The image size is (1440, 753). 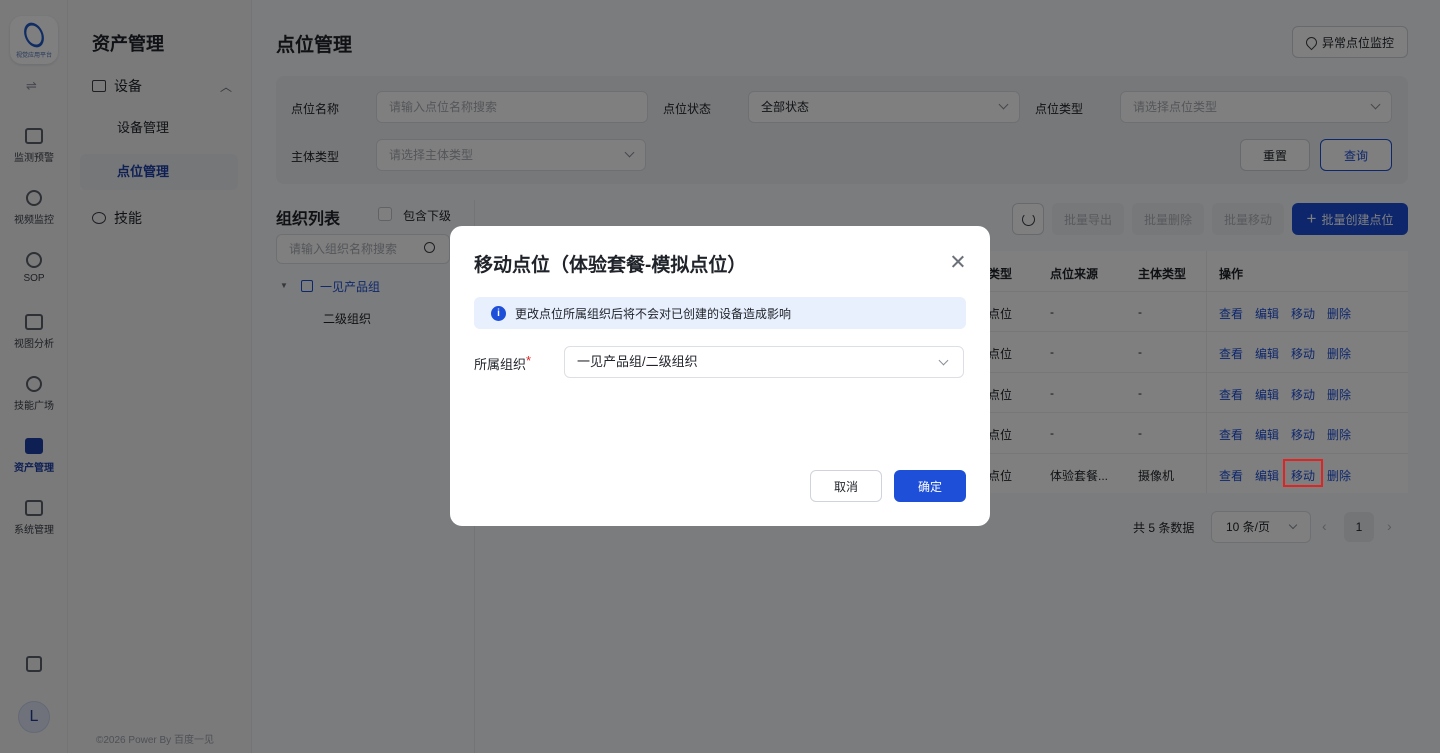 I want to click on confirm-button: 确定, so click(x=930, y=486).